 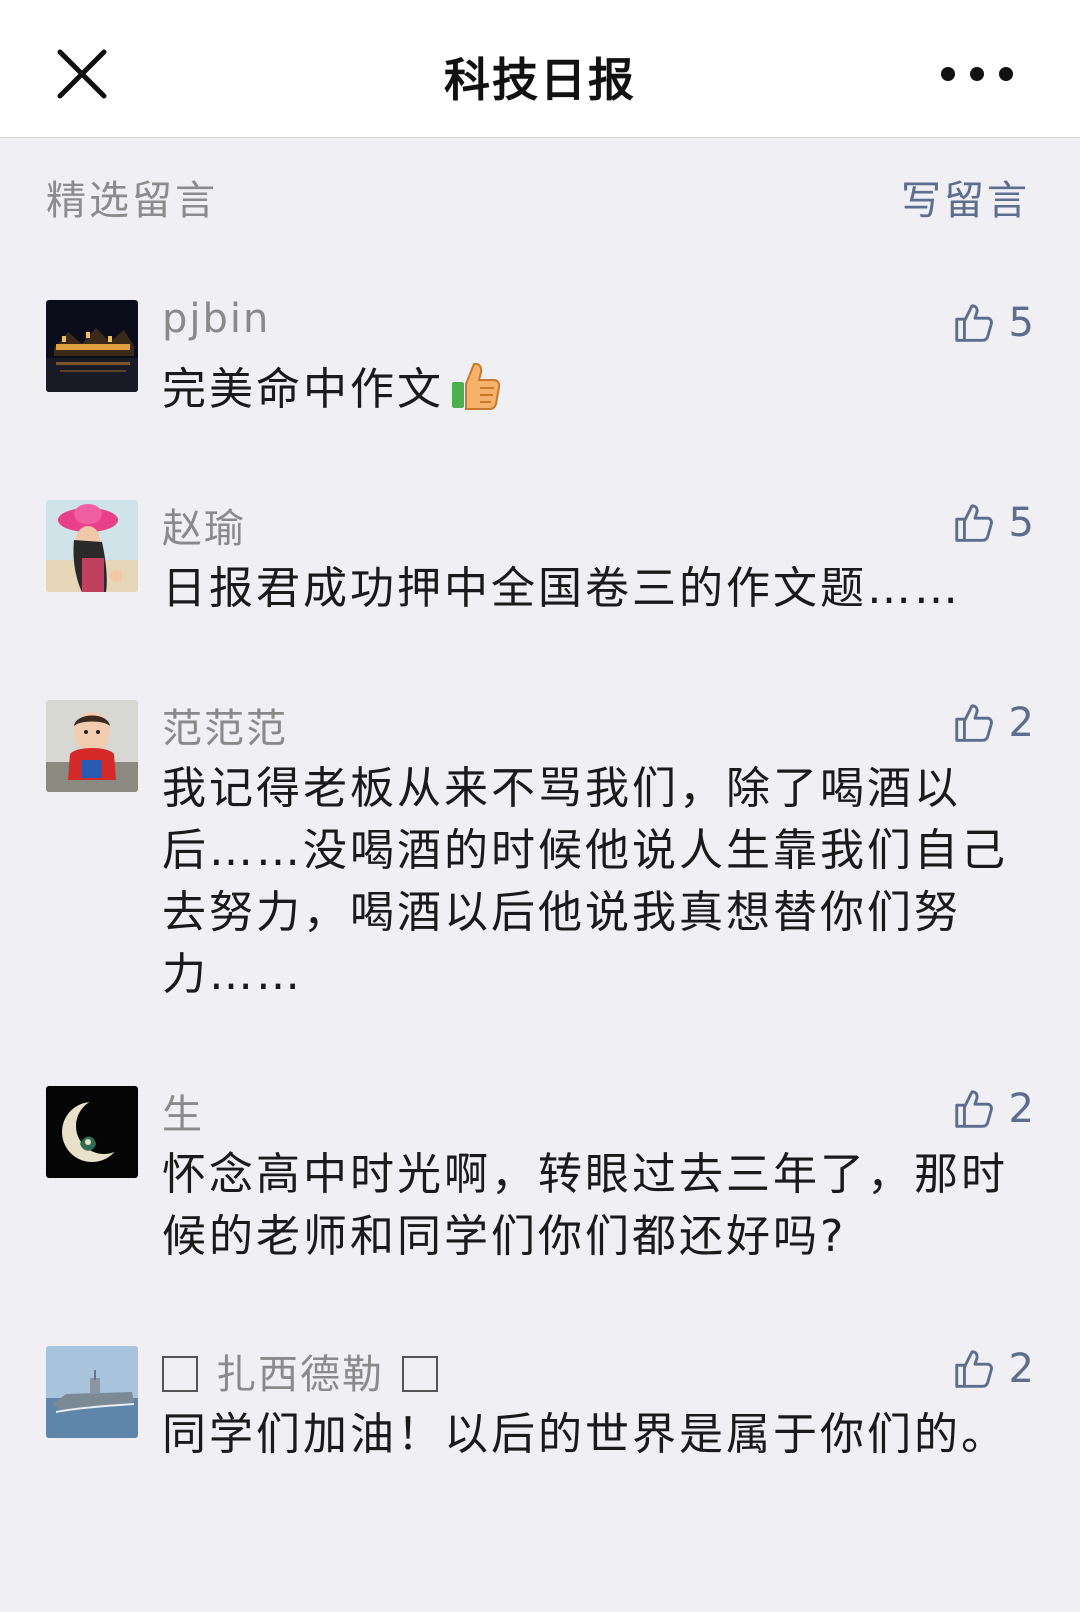 What do you see at coordinates (585, 1205) in the screenshot?
I see `comment-content: 怀念高中时光啊，转眼过去三年了，那时候的老师和同学们你们都还好吗?` at bounding box center [585, 1205].